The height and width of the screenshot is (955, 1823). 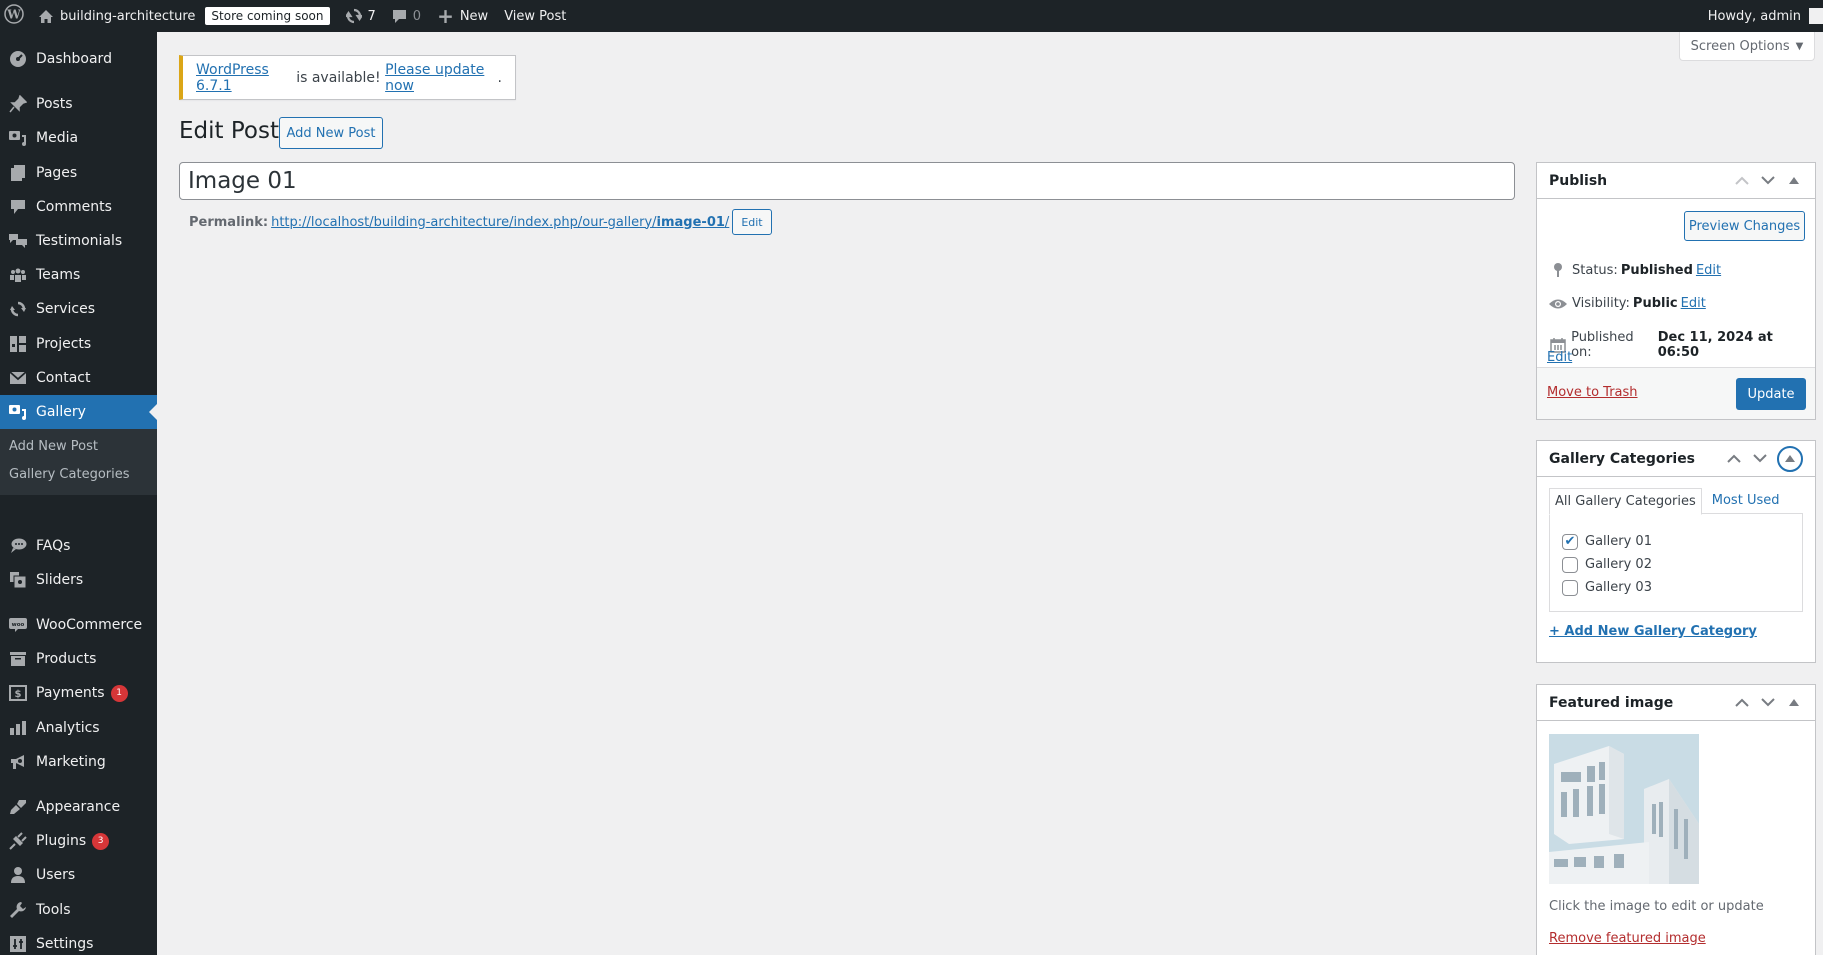 I want to click on groups-icon, so click(x=18, y=275).